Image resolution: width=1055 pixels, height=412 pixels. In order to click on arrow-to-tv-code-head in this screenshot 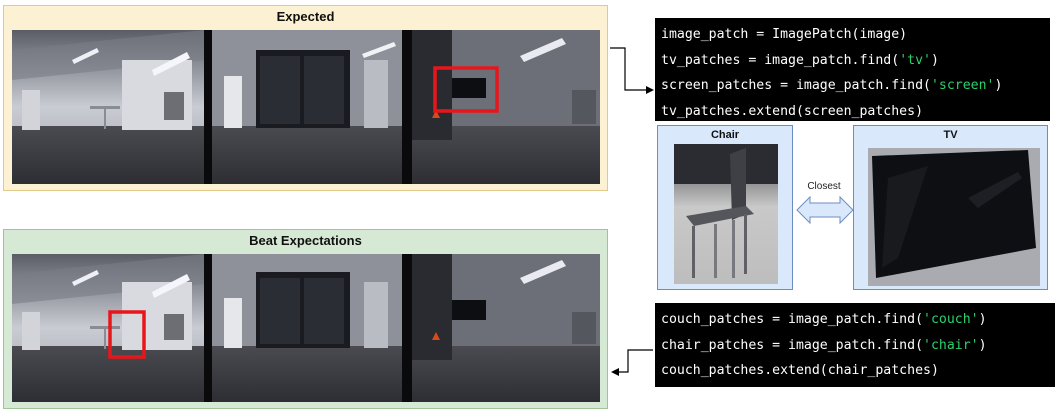, I will do `click(650, 90)`.